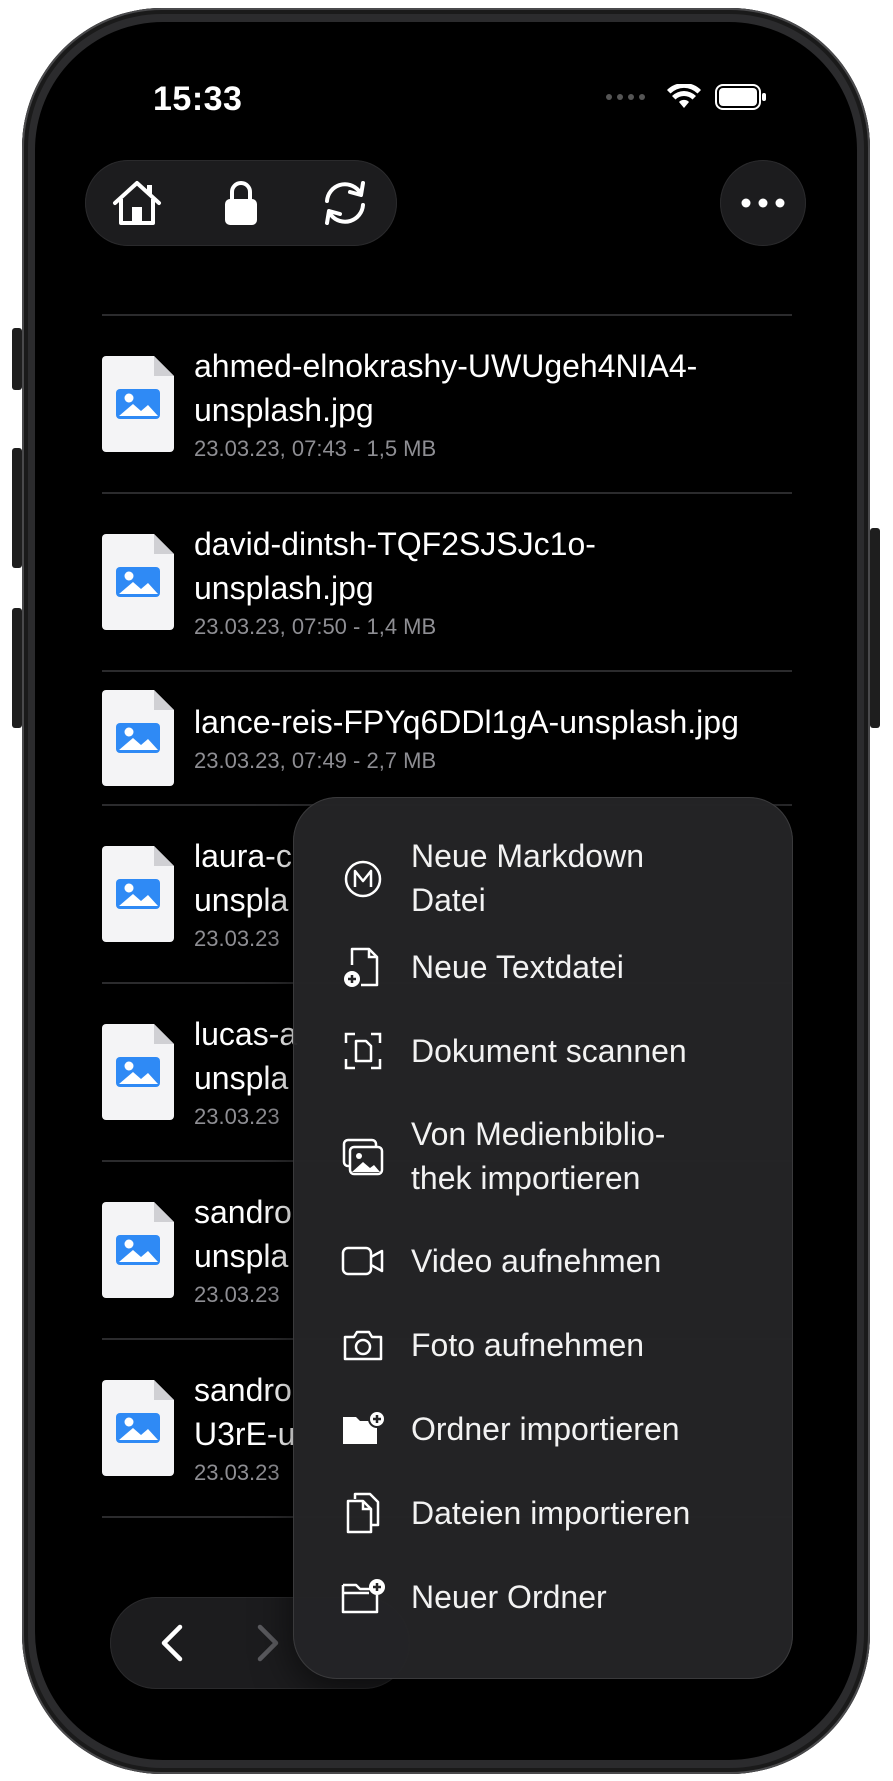  I want to click on menu-label: Dateien importieren, so click(551, 1513).